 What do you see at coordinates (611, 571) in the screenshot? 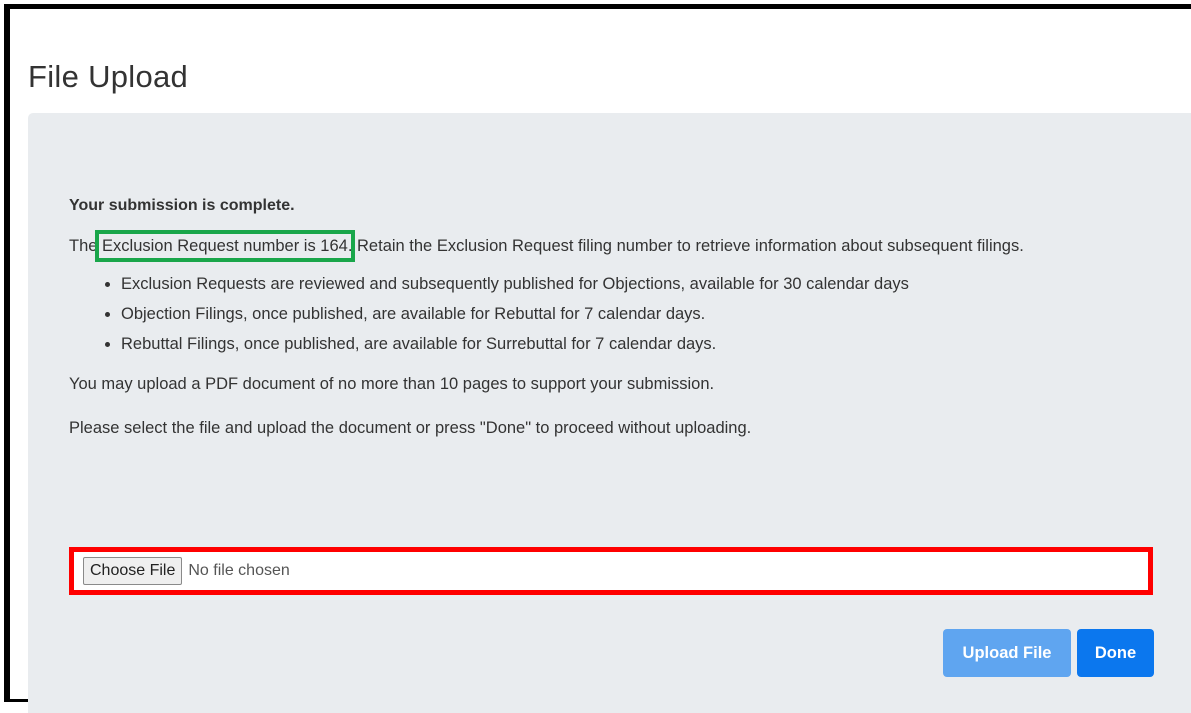
I see `file-input-highlight: Choose File No file chosen` at bounding box center [611, 571].